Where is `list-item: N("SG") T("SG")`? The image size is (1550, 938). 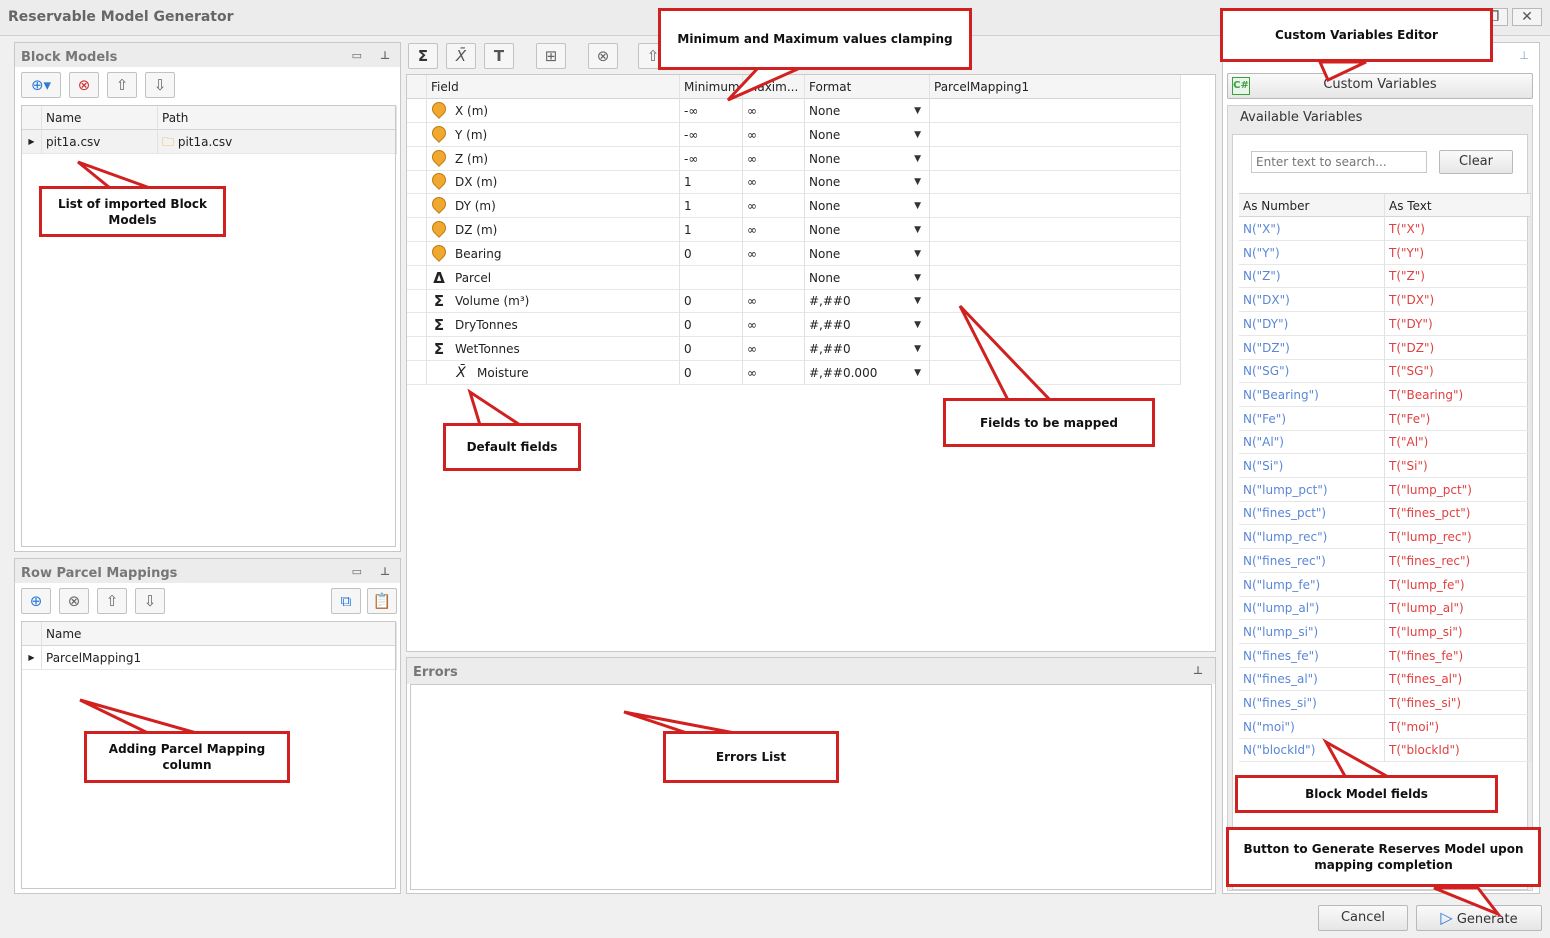
list-item: N("SG") T("SG") is located at coordinates (1385, 371).